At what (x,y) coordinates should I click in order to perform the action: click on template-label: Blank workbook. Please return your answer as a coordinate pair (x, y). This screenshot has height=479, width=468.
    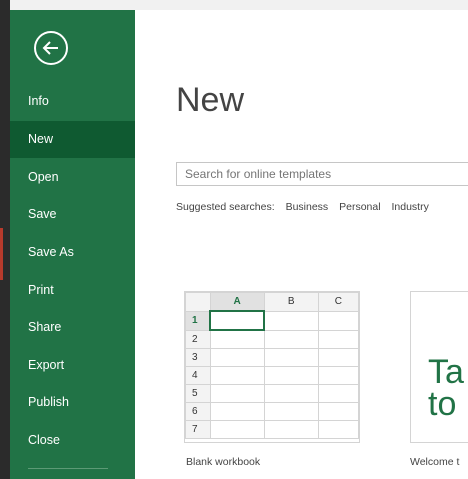
    Looking at the image, I should click on (223, 462).